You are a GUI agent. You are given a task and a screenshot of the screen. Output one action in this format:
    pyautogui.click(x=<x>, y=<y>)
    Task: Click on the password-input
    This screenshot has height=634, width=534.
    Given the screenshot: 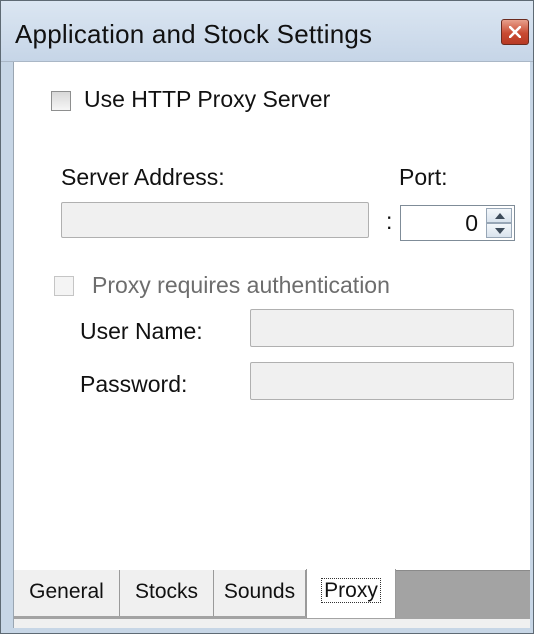 What is the action you would take?
    pyautogui.click(x=382, y=381)
    